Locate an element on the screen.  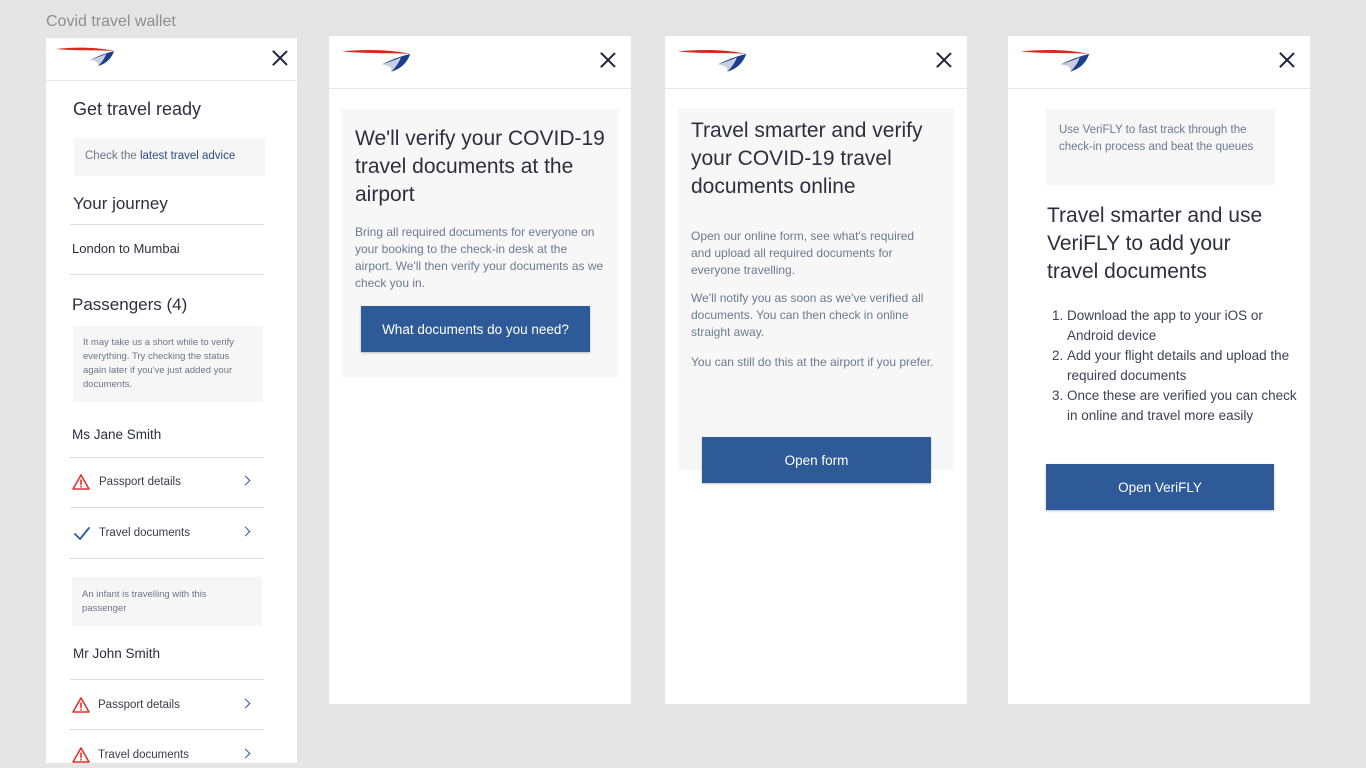
passengers-heading: Passengers (4) is located at coordinates (130, 304).